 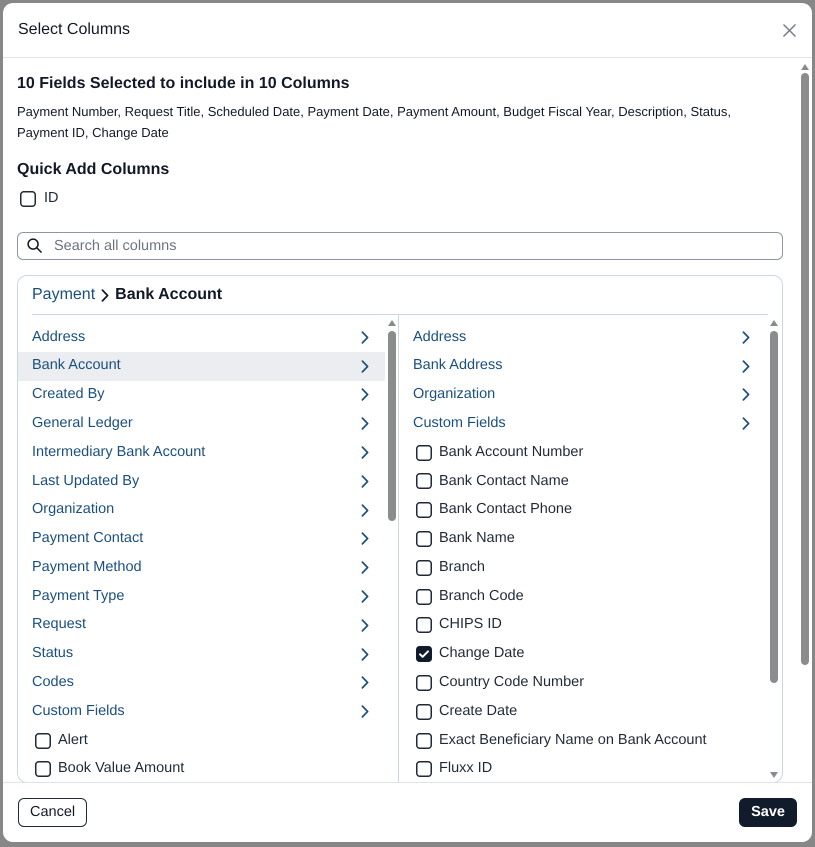 I want to click on breadcrumb-link: Payment, so click(x=64, y=295).